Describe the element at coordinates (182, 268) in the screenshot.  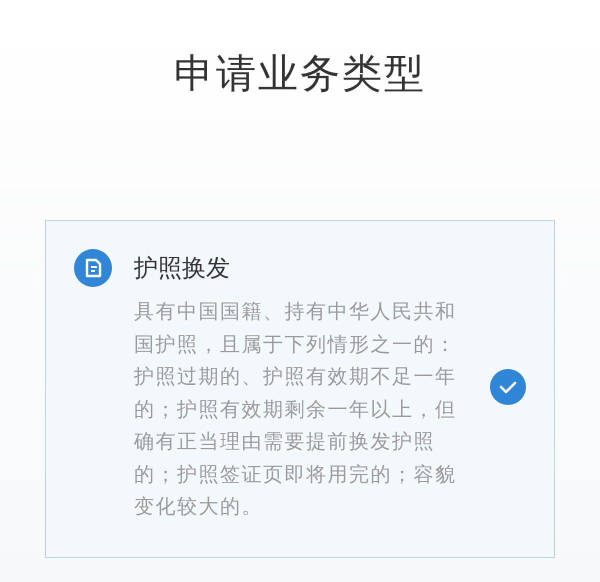
I see `option-title: 护照换发` at that location.